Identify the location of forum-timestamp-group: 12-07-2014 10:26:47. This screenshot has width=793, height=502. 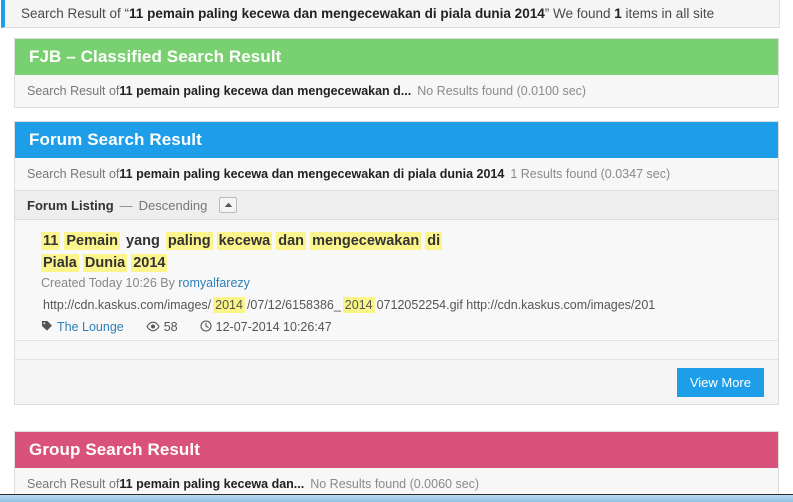
(266, 327).